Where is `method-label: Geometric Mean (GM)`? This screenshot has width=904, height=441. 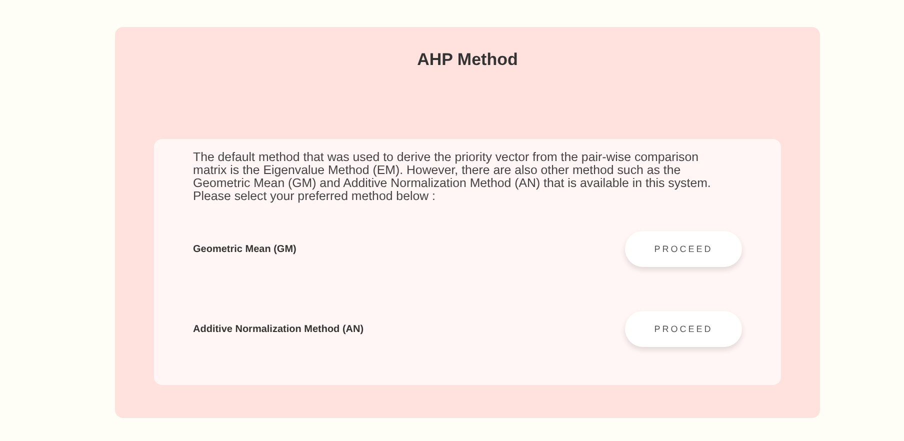 method-label: Geometric Mean (GM) is located at coordinates (244, 249).